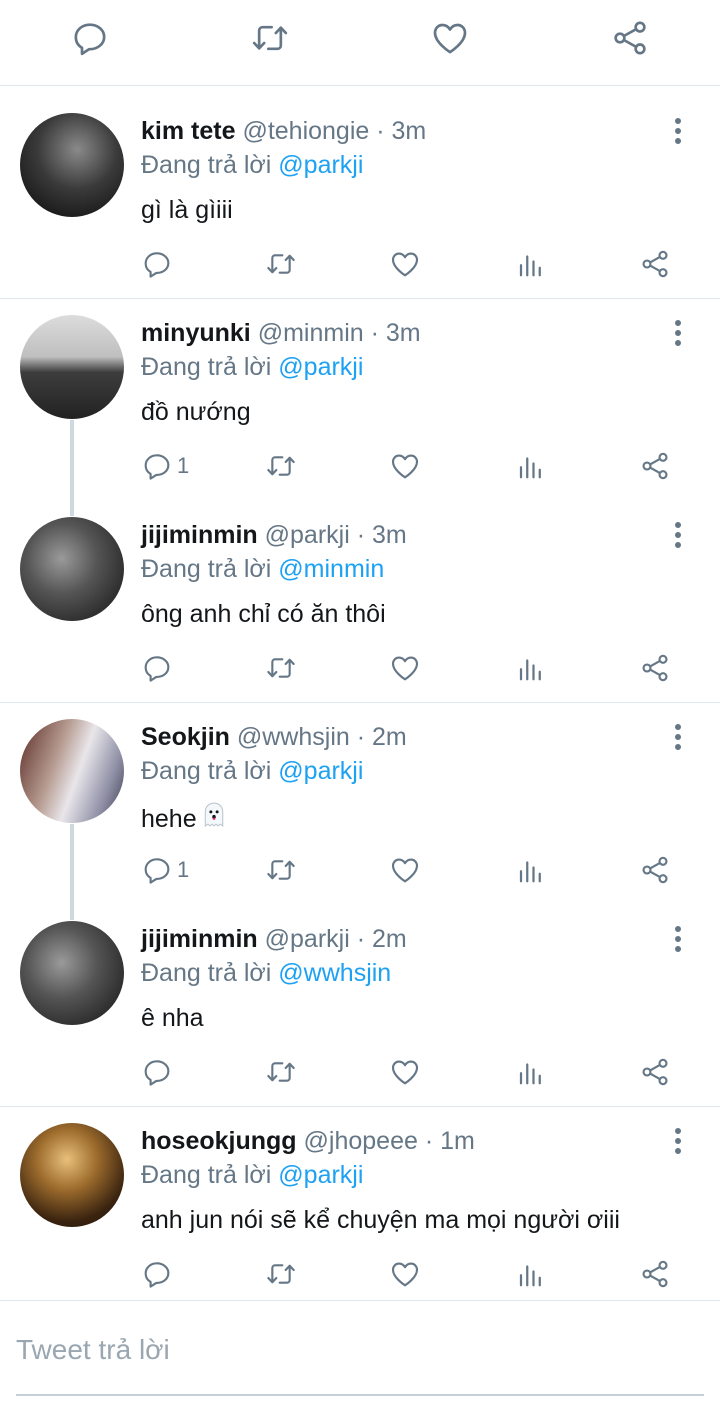 The image size is (720, 1402). Describe the element at coordinates (262, 569) in the screenshot. I see `reply-context: Đang trả lời @minmin` at that location.